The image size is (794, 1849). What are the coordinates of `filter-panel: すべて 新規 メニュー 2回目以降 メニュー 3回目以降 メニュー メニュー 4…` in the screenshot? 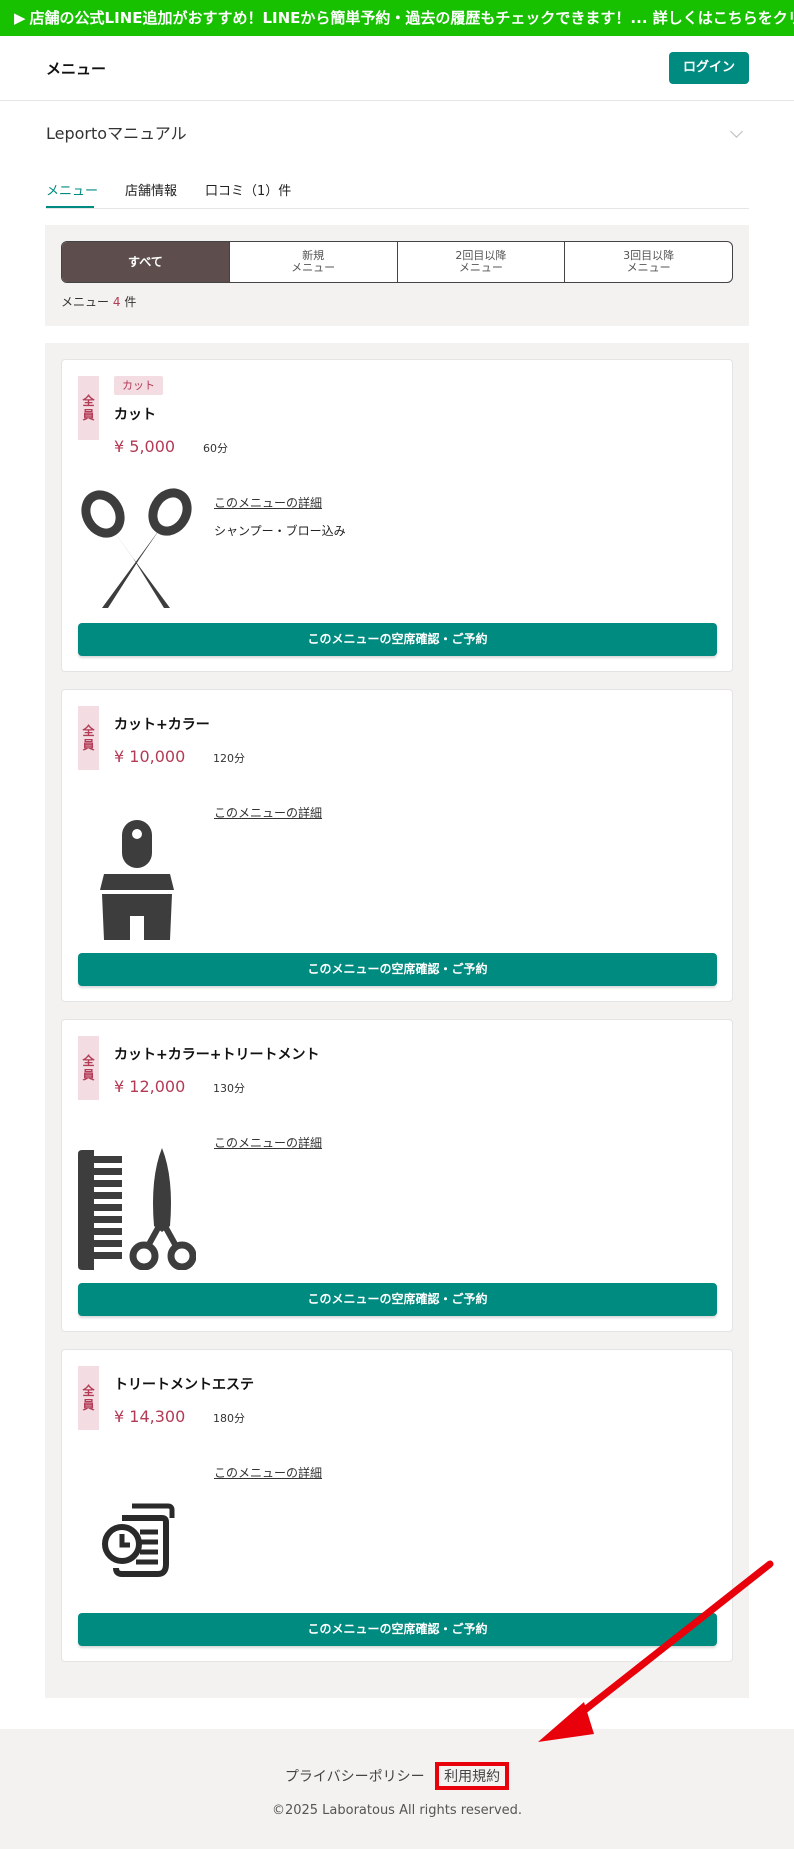 It's located at (397, 275).